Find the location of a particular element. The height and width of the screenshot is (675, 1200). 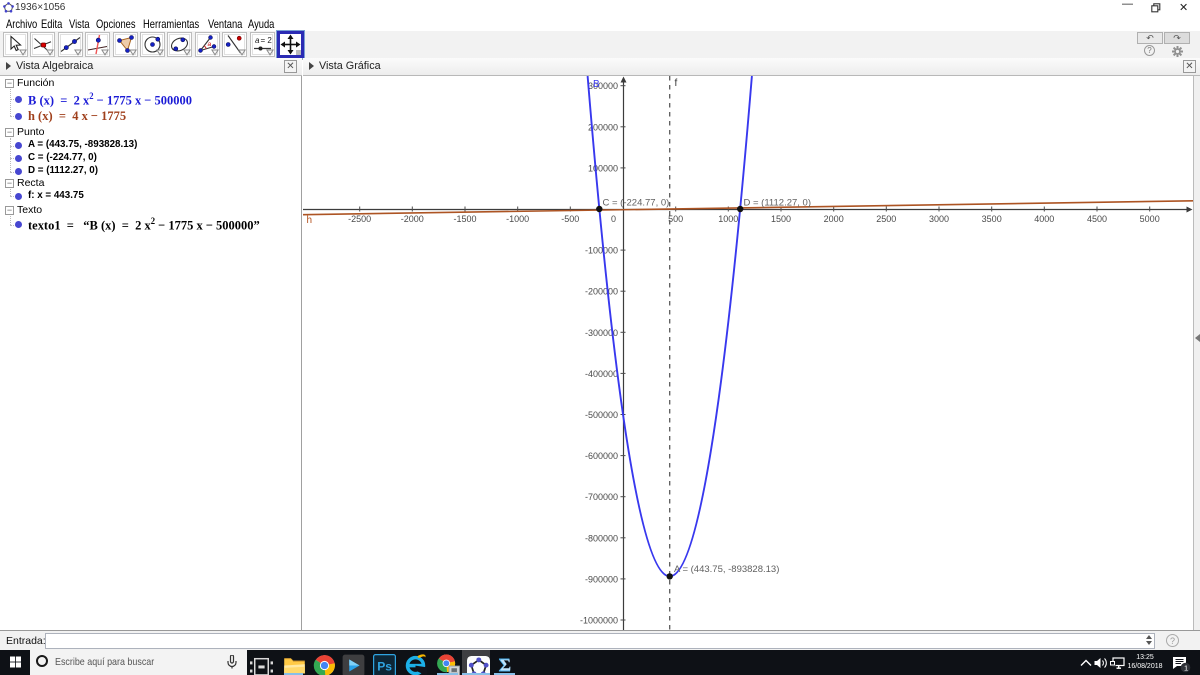

svg-text: -800000 is located at coordinates (601, 538).